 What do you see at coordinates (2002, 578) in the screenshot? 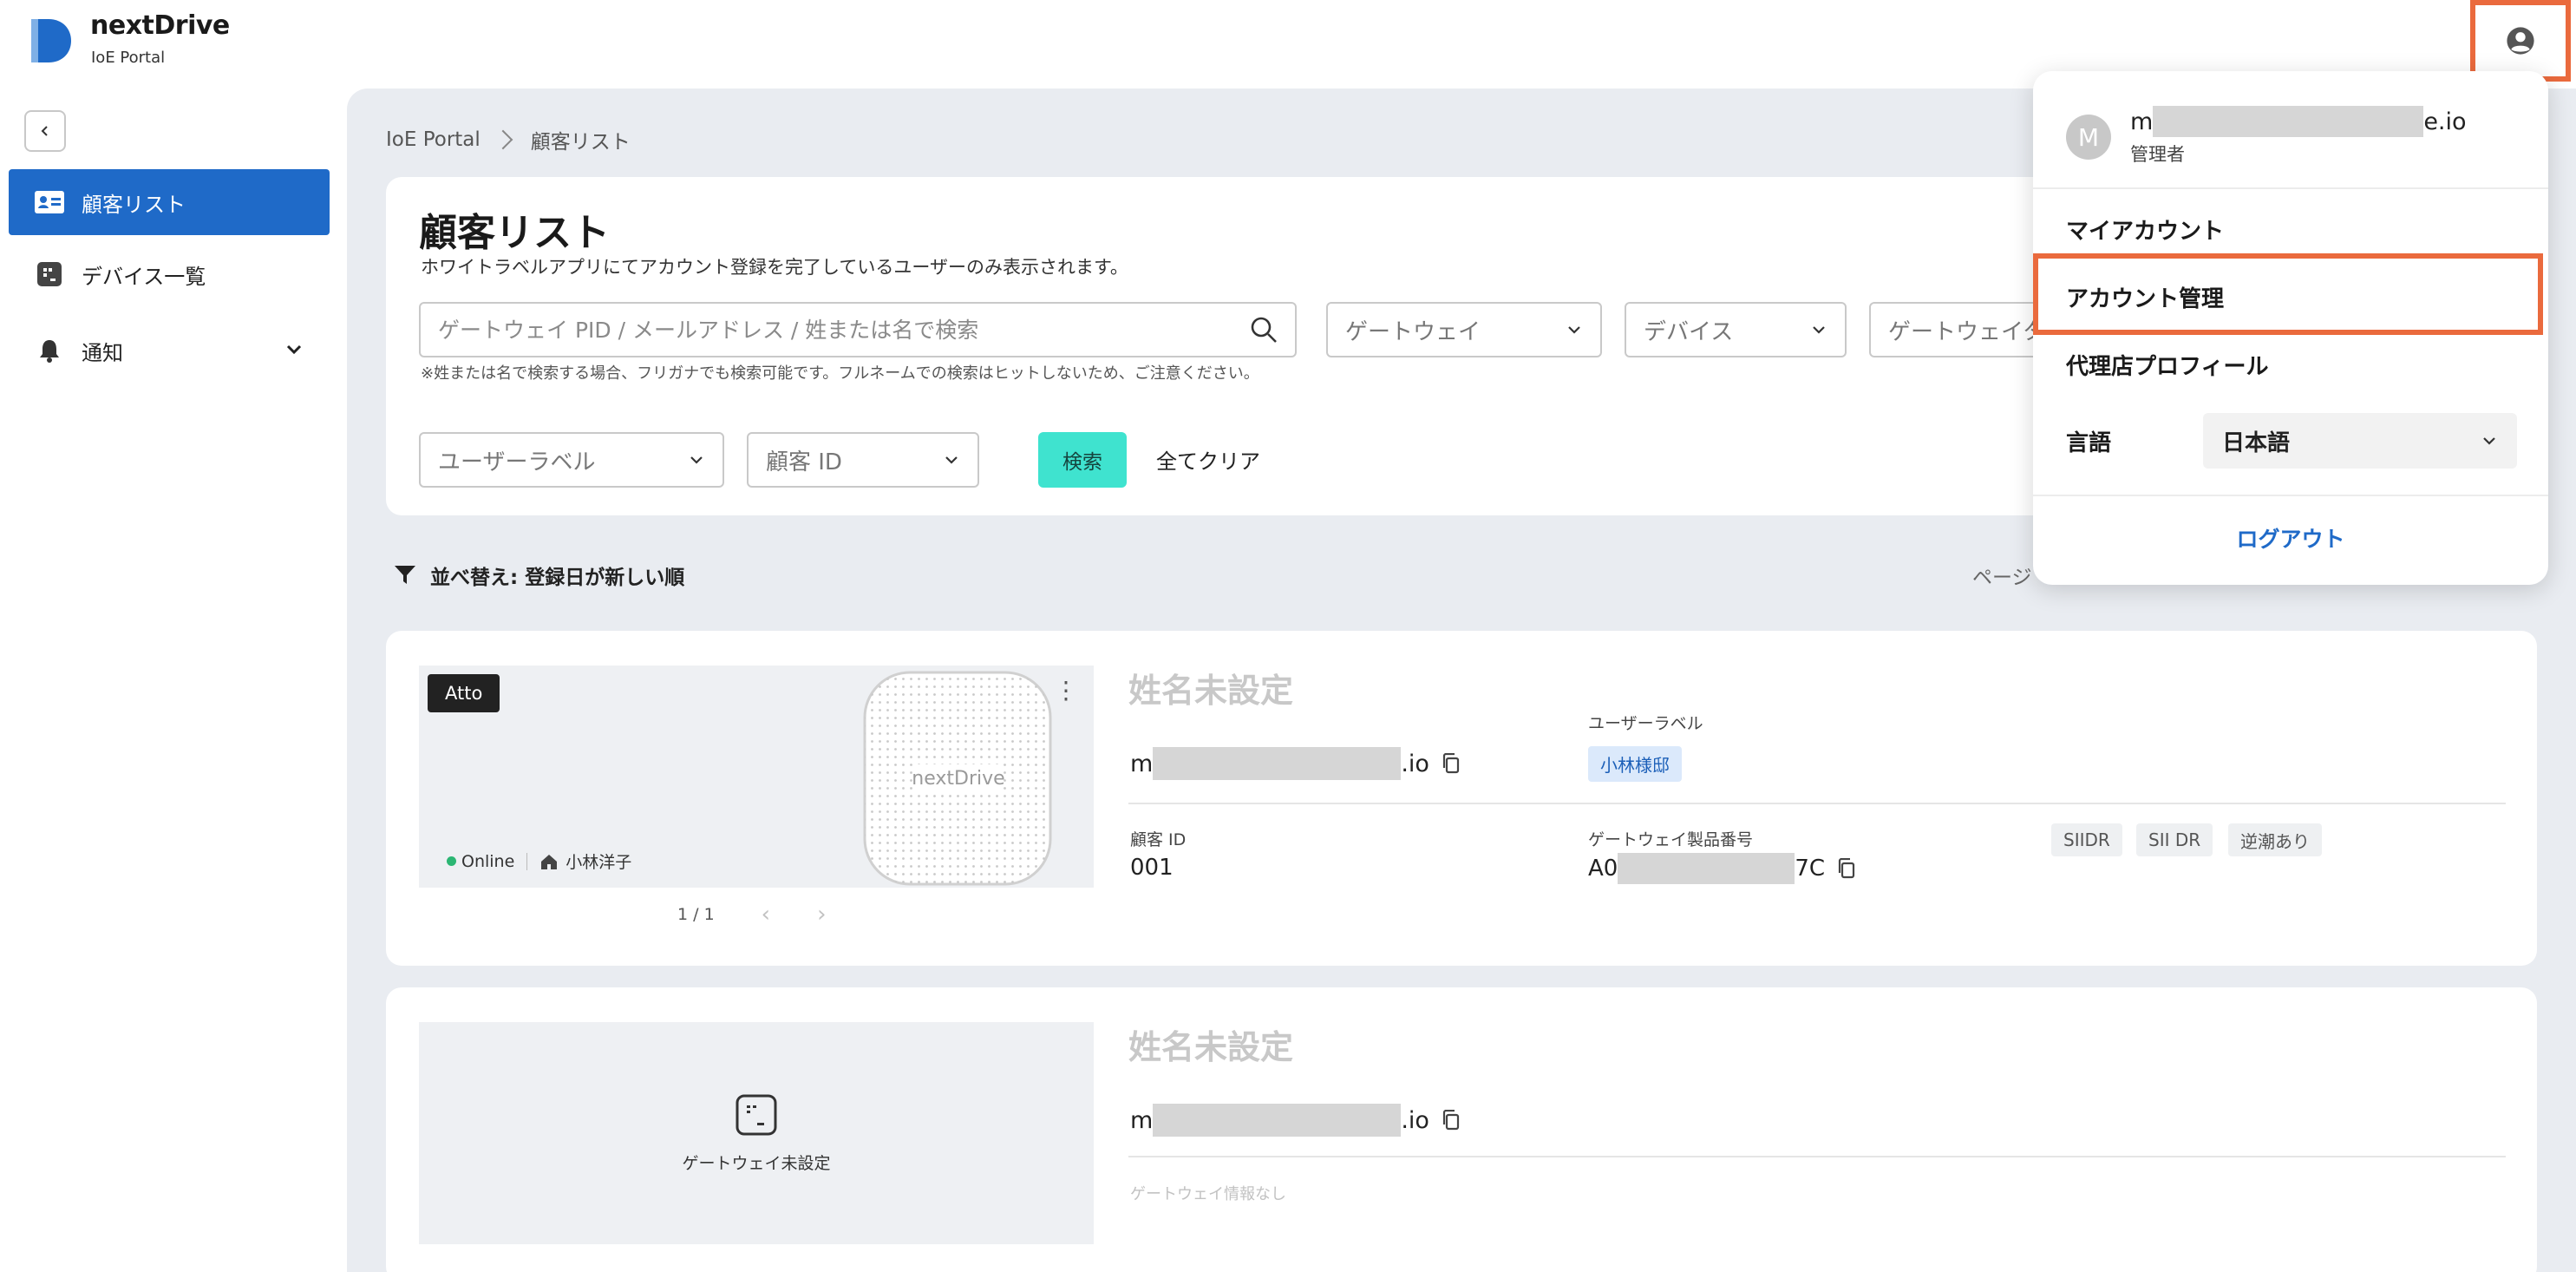
I see `page-label: ページ` at bounding box center [2002, 578].